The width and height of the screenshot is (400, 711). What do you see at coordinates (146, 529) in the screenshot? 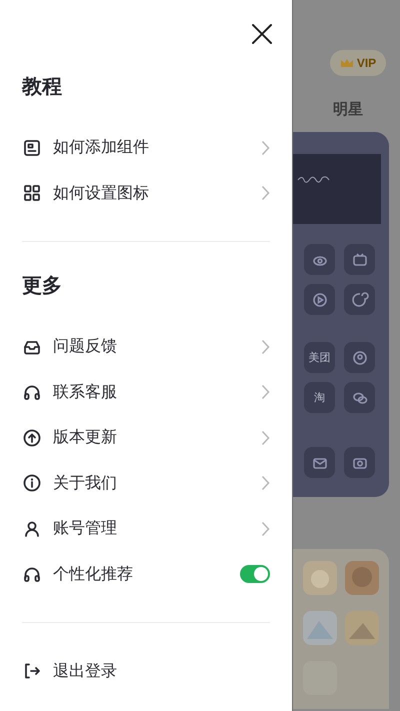
I see `menu-item: 账号管理` at bounding box center [146, 529].